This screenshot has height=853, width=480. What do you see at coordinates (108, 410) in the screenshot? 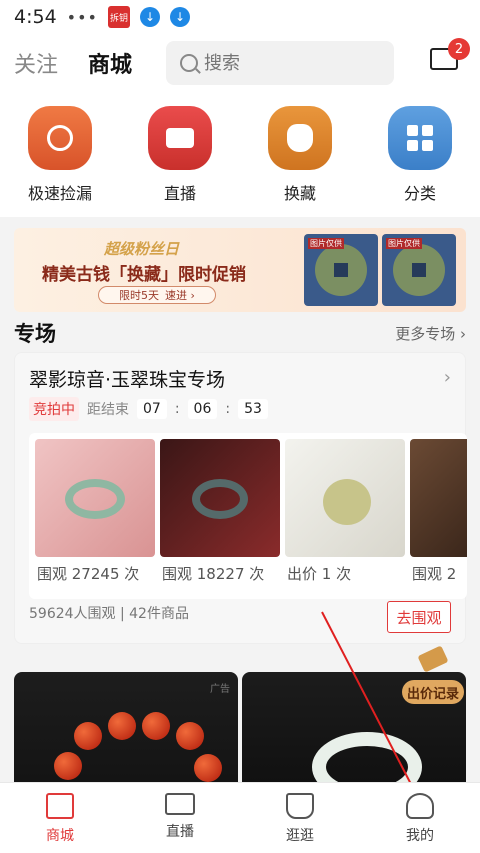
I see `countdown-label: 距结束` at bounding box center [108, 410].